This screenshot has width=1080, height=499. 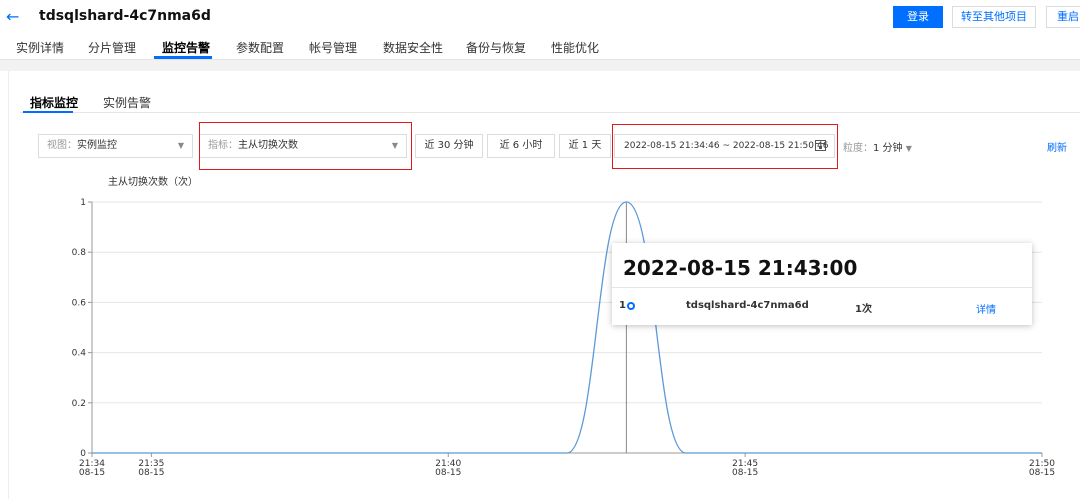 What do you see at coordinates (40, 47) in the screenshot?
I see `tab-instance-details: 实例详情` at bounding box center [40, 47].